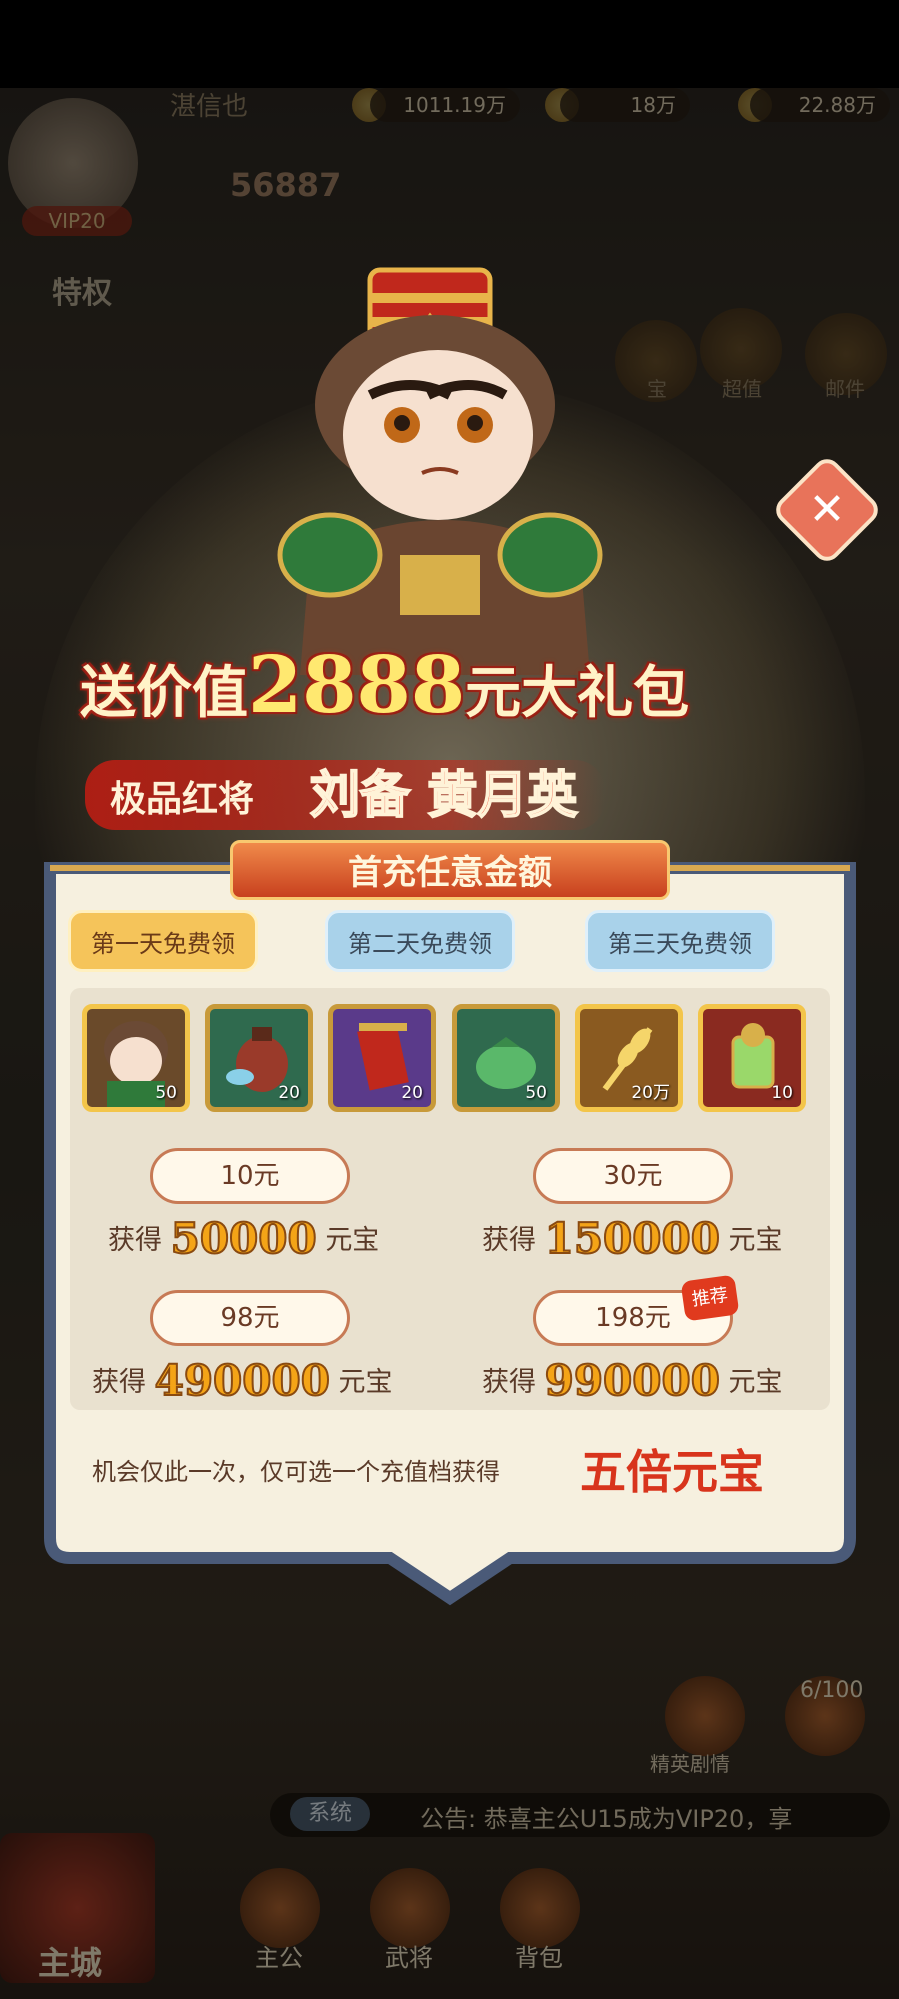  I want to click on tier-30-gain: 获得 150000 元宝, so click(632, 1238).